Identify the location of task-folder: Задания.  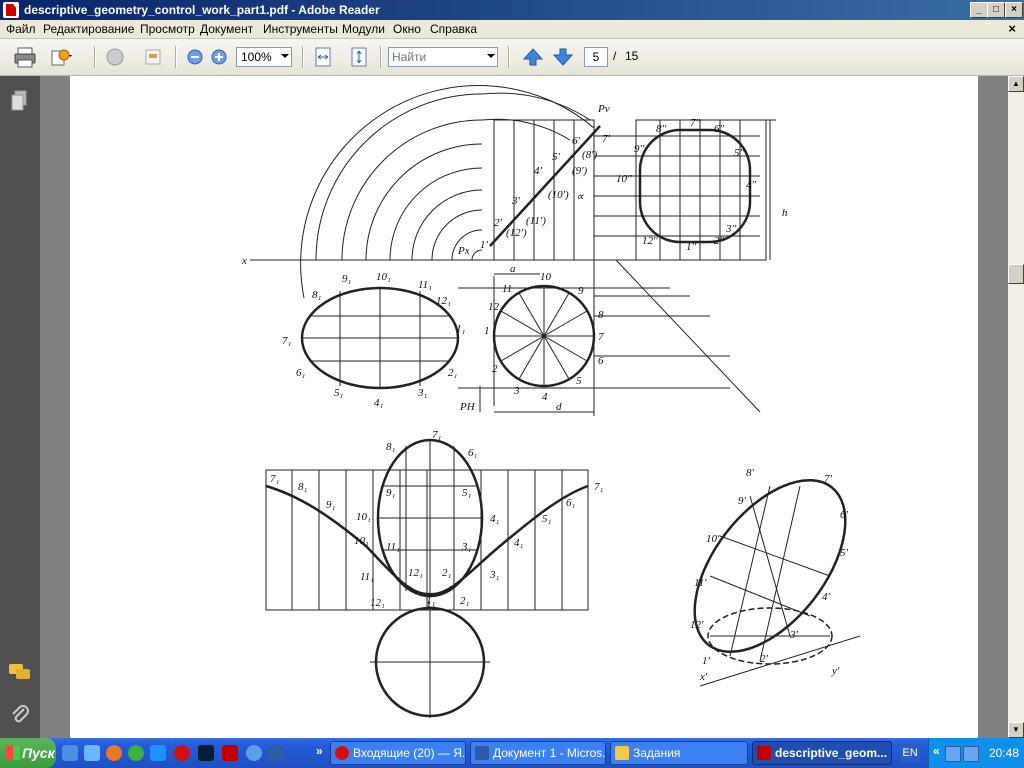
(679, 753).